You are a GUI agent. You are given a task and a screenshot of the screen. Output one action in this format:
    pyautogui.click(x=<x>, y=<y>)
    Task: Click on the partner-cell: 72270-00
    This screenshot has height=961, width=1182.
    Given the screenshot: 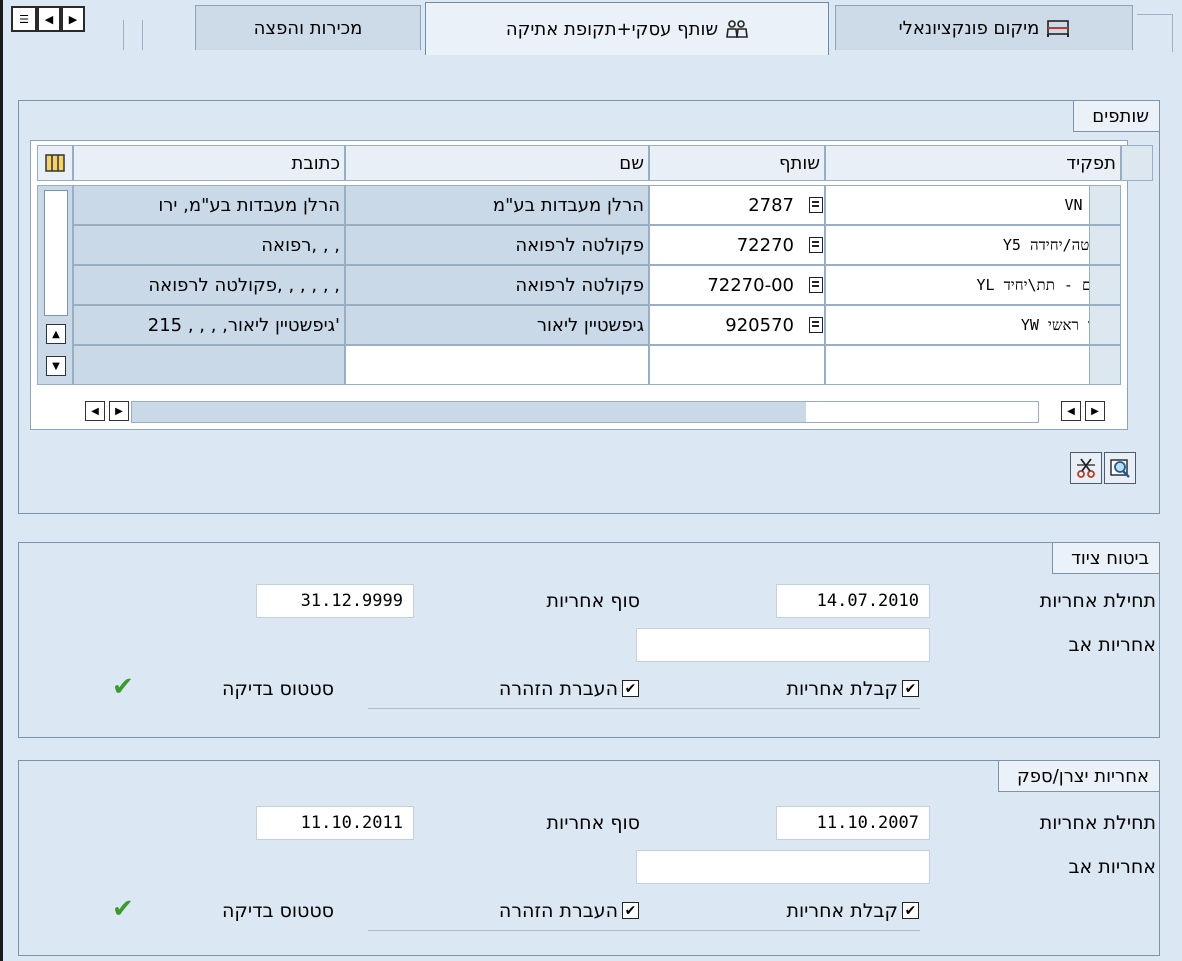 What is the action you would take?
    pyautogui.click(x=737, y=285)
    